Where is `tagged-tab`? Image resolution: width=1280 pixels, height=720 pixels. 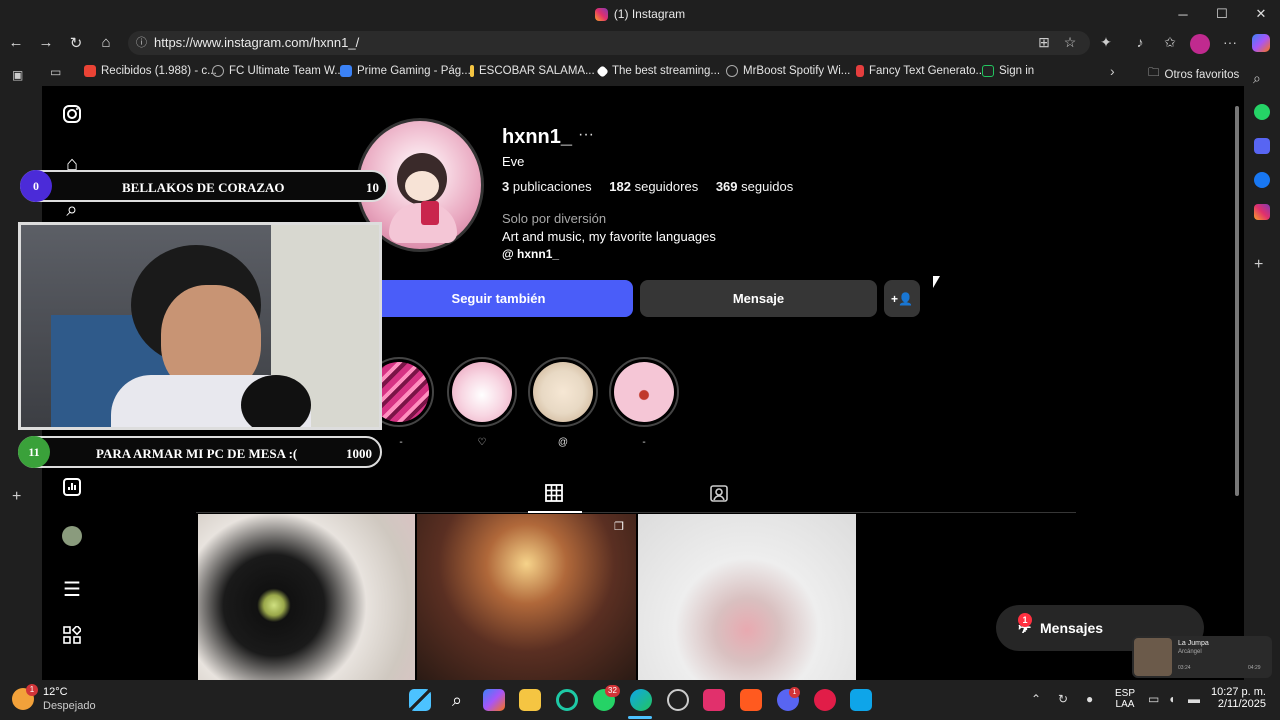 tagged-tab is located at coordinates (719, 495).